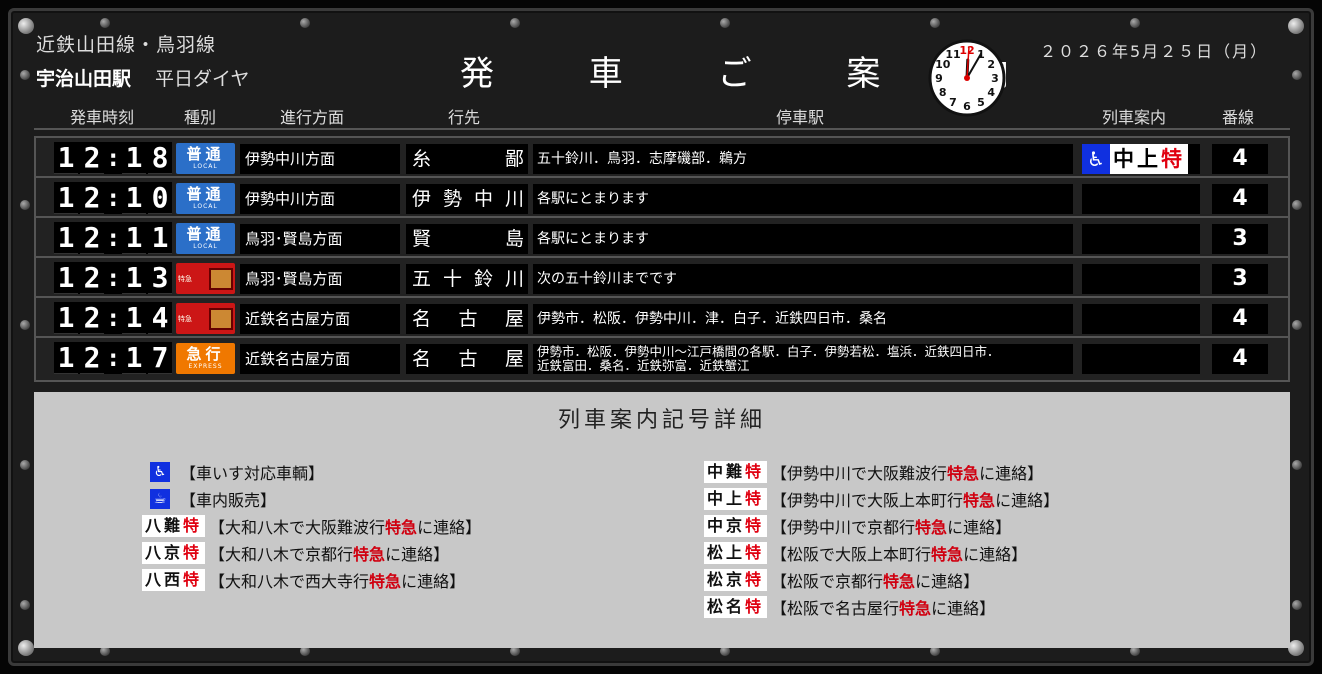 This screenshot has height=674, width=1322. What do you see at coordinates (202, 79) in the screenshot?
I see `schedule-type: 平日ダイヤ` at bounding box center [202, 79].